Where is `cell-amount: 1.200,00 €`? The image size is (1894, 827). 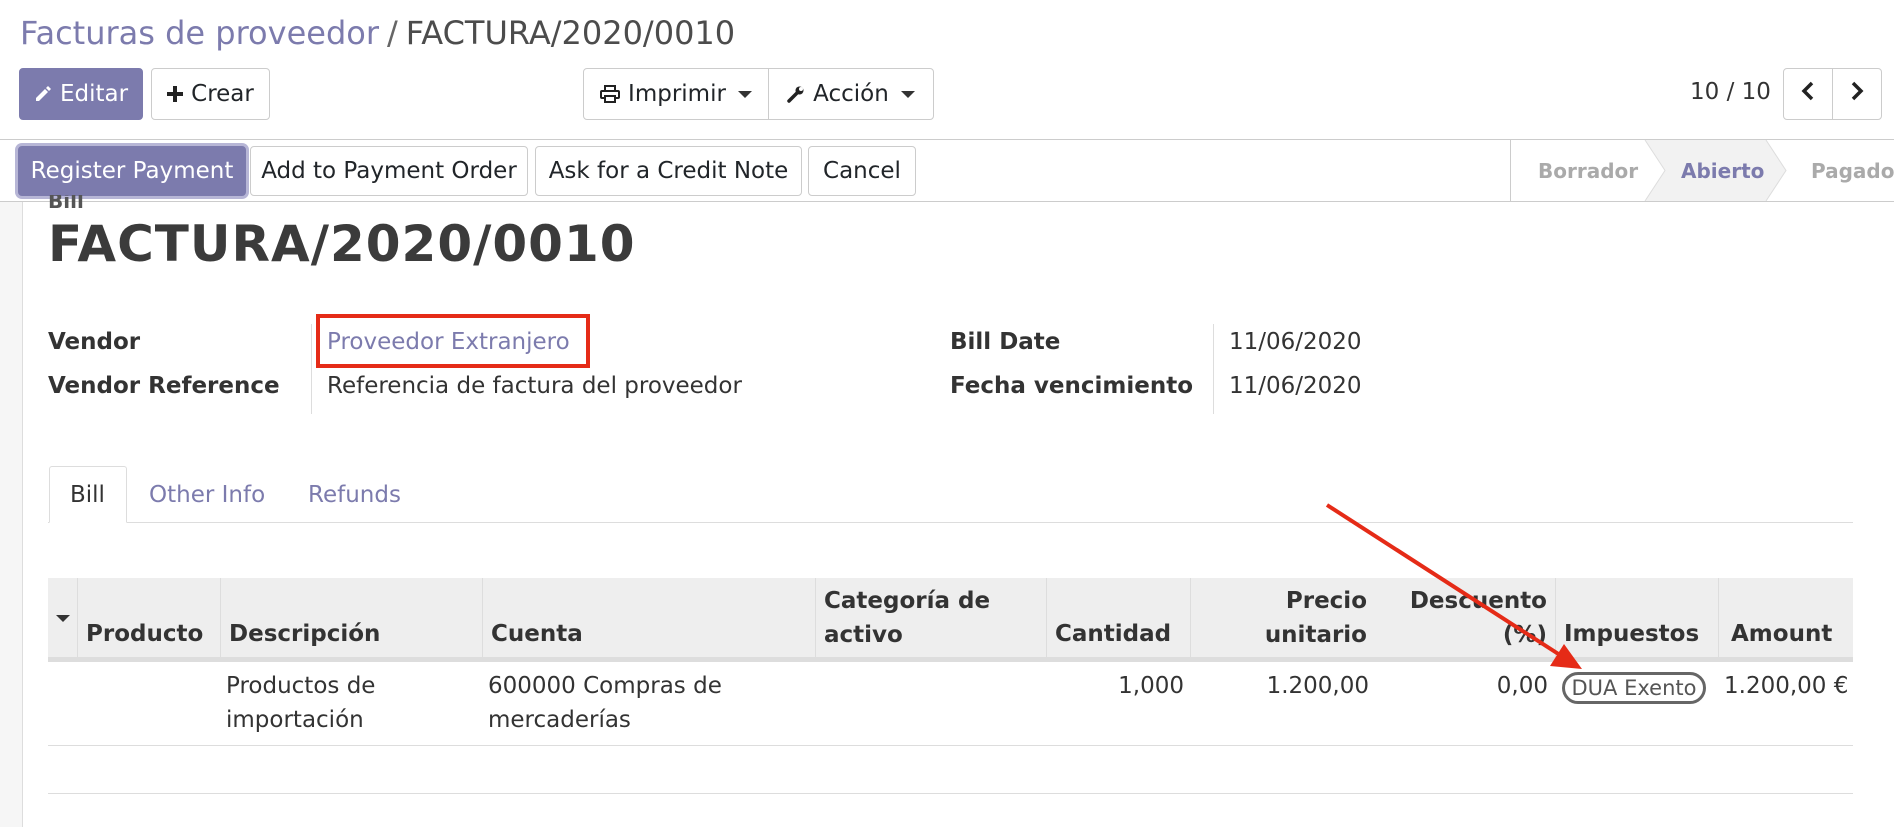 cell-amount: 1.200,00 € is located at coordinates (1786, 686).